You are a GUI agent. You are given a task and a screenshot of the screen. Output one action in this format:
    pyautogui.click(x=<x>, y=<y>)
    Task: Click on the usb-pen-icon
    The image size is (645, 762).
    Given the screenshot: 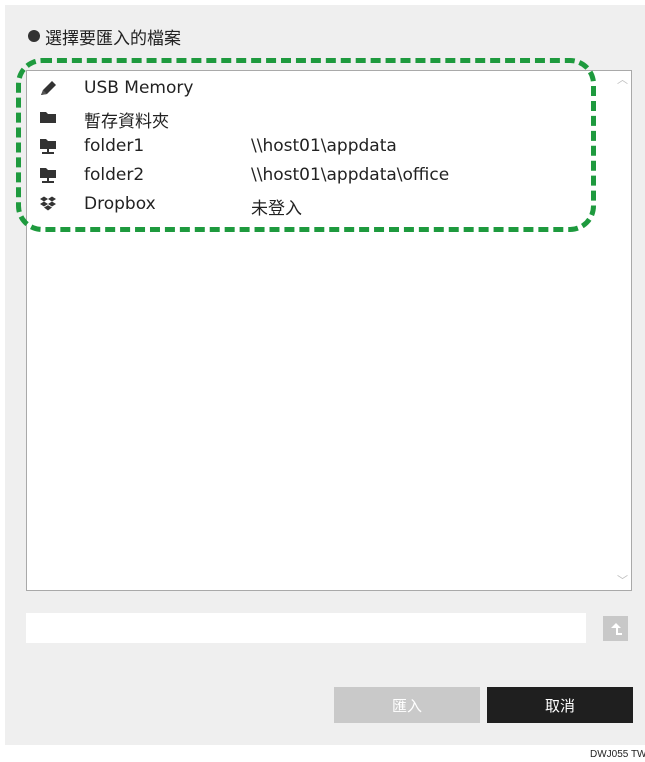 What is the action you would take?
    pyautogui.click(x=48, y=88)
    